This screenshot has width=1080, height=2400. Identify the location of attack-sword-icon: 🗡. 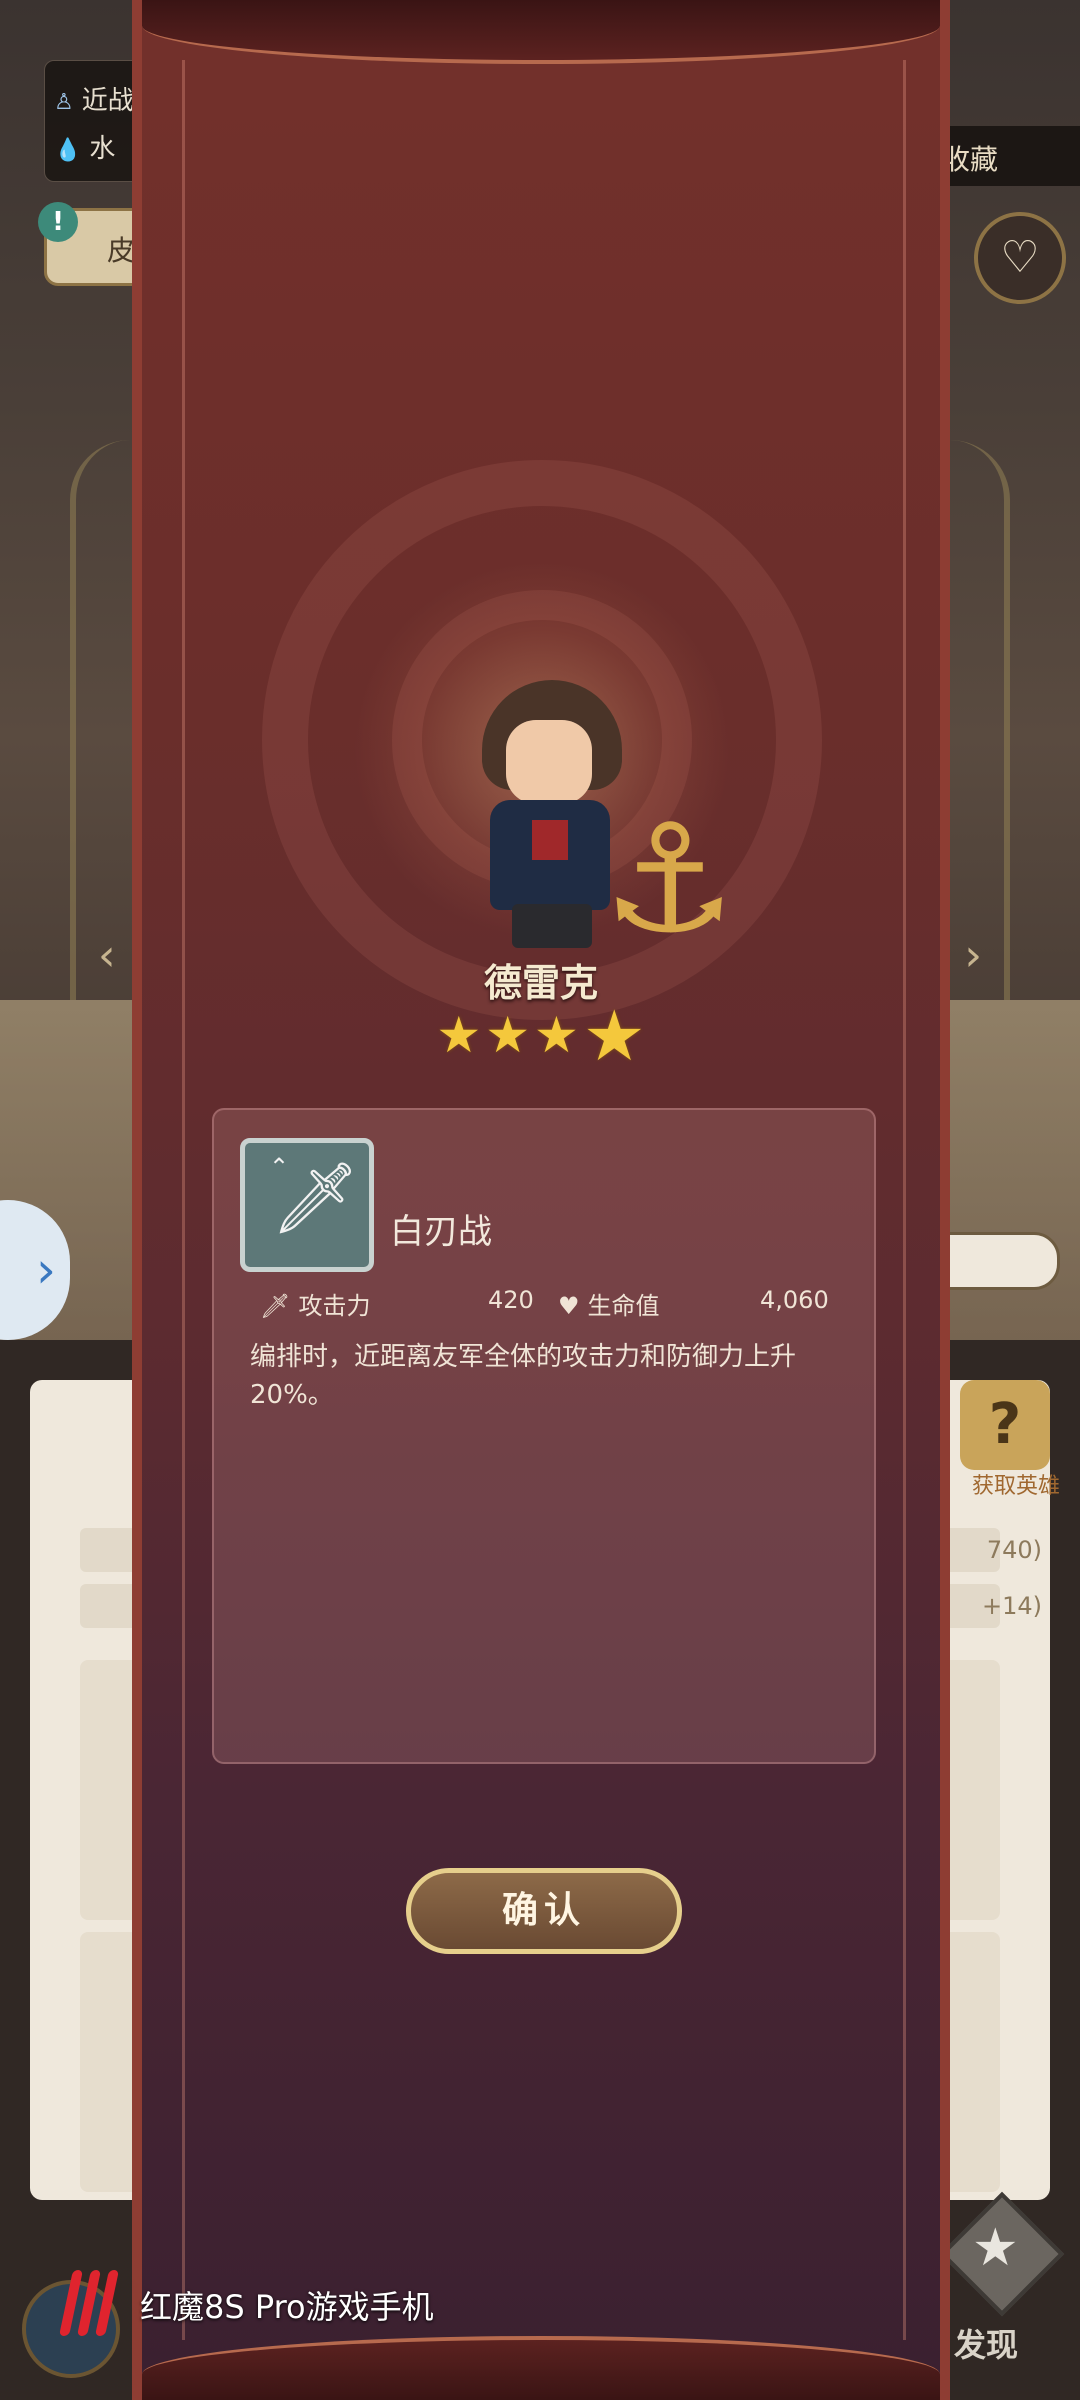
(275, 1306).